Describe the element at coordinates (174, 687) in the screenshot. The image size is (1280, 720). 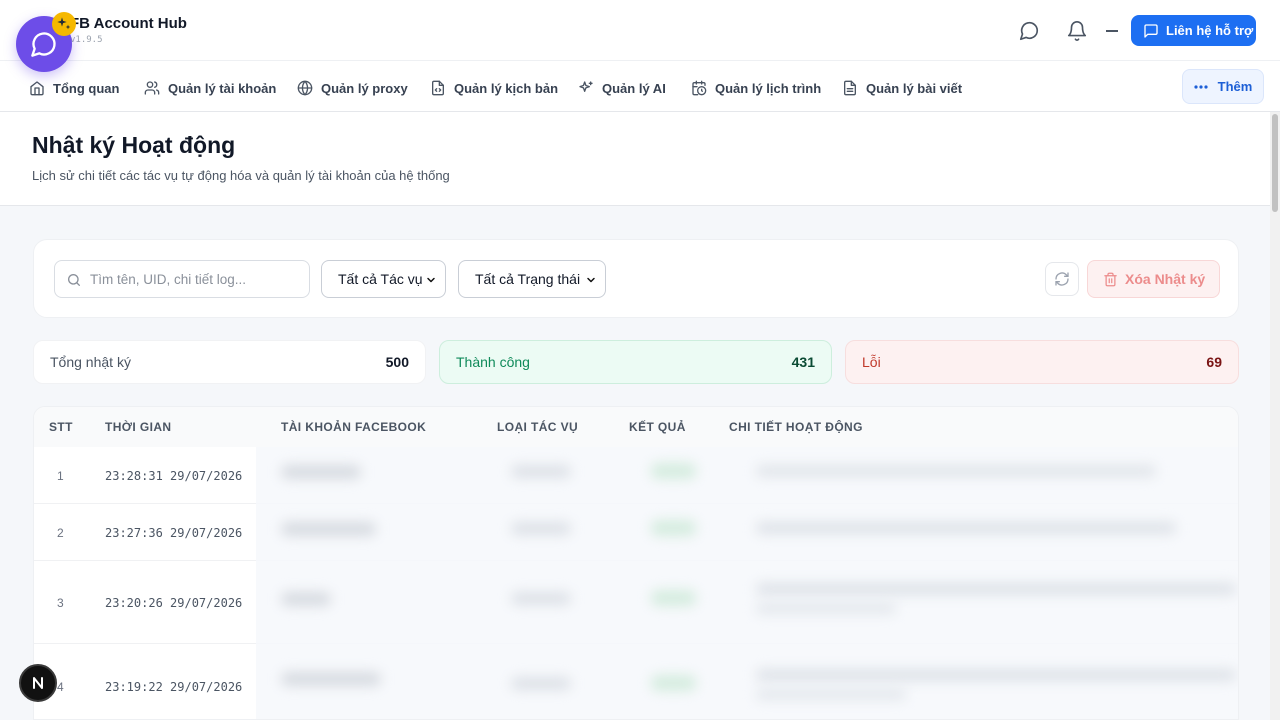
I see `row-time: 23:19:22 29/07/2026` at that location.